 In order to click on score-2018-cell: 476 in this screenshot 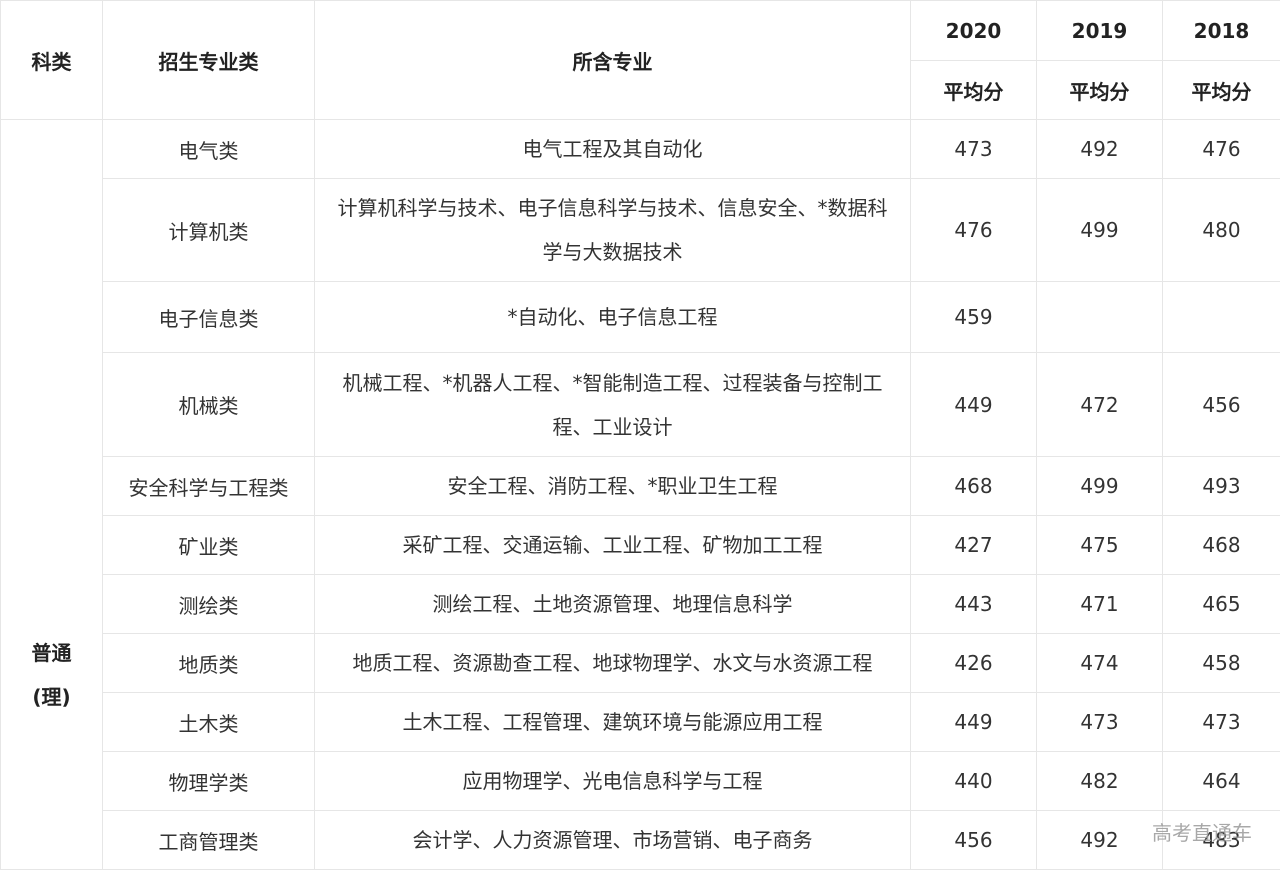, I will do `click(1221, 149)`.